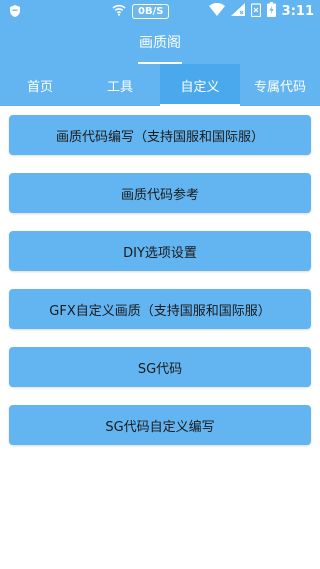 The height and width of the screenshot is (569, 320). I want to click on battery-icon, so click(271, 11).